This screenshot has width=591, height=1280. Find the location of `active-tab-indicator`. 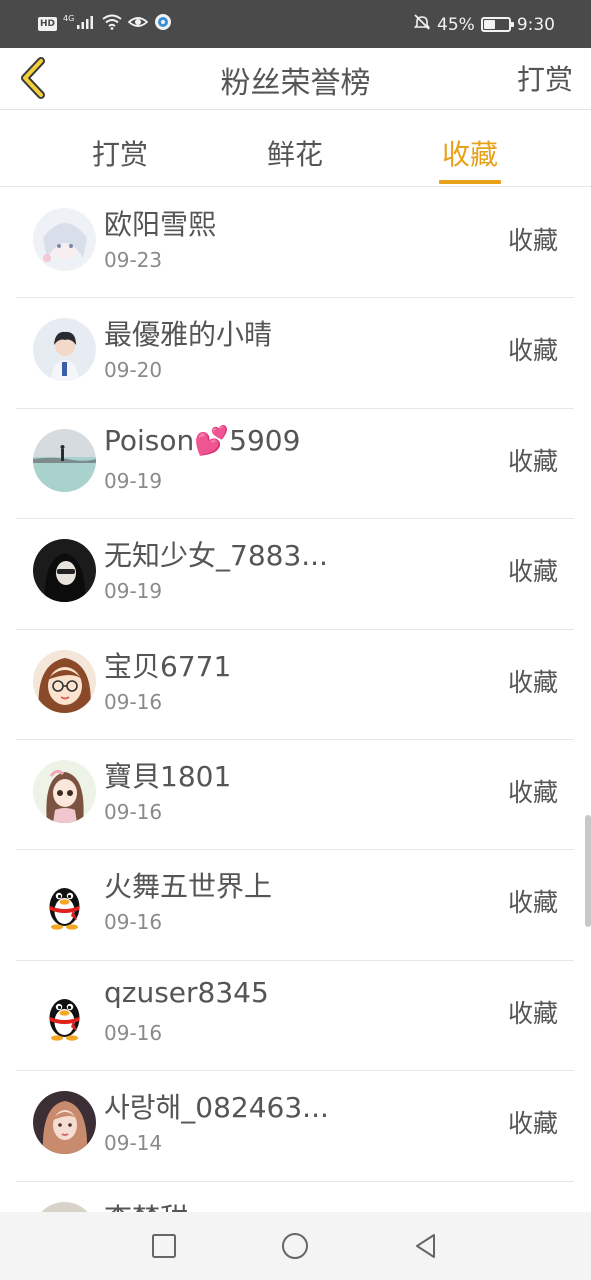

active-tab-indicator is located at coordinates (470, 182).